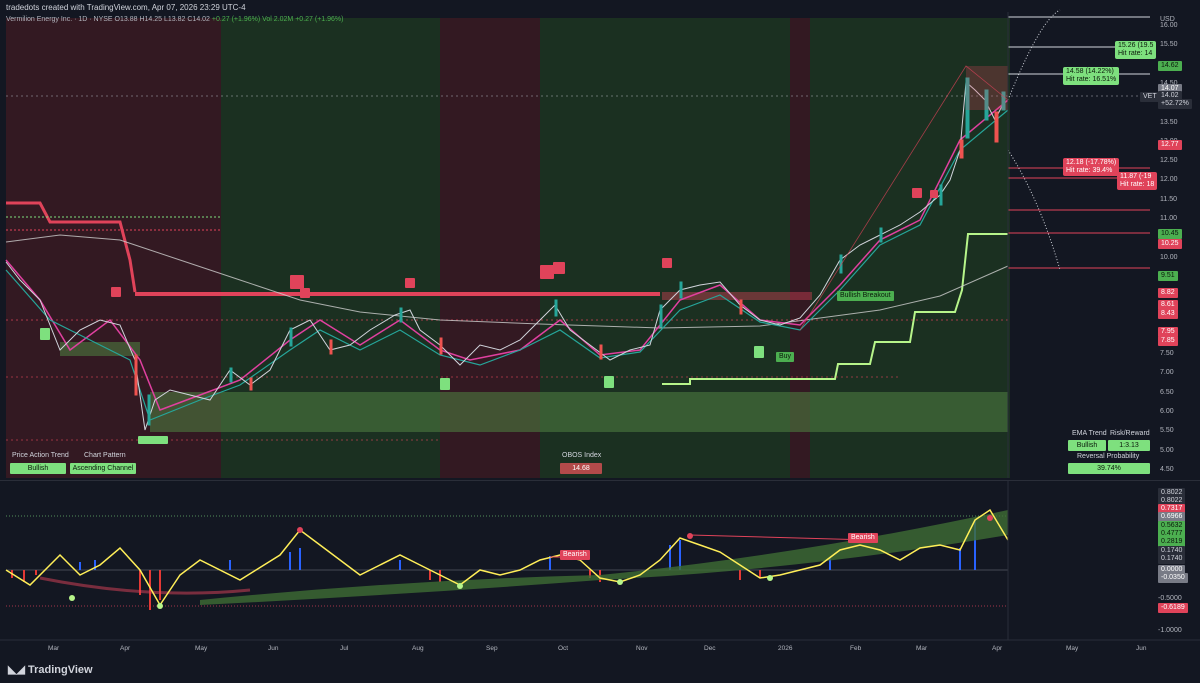 This screenshot has width=1200, height=683. I want to click on resistance-line, so click(397, 294).